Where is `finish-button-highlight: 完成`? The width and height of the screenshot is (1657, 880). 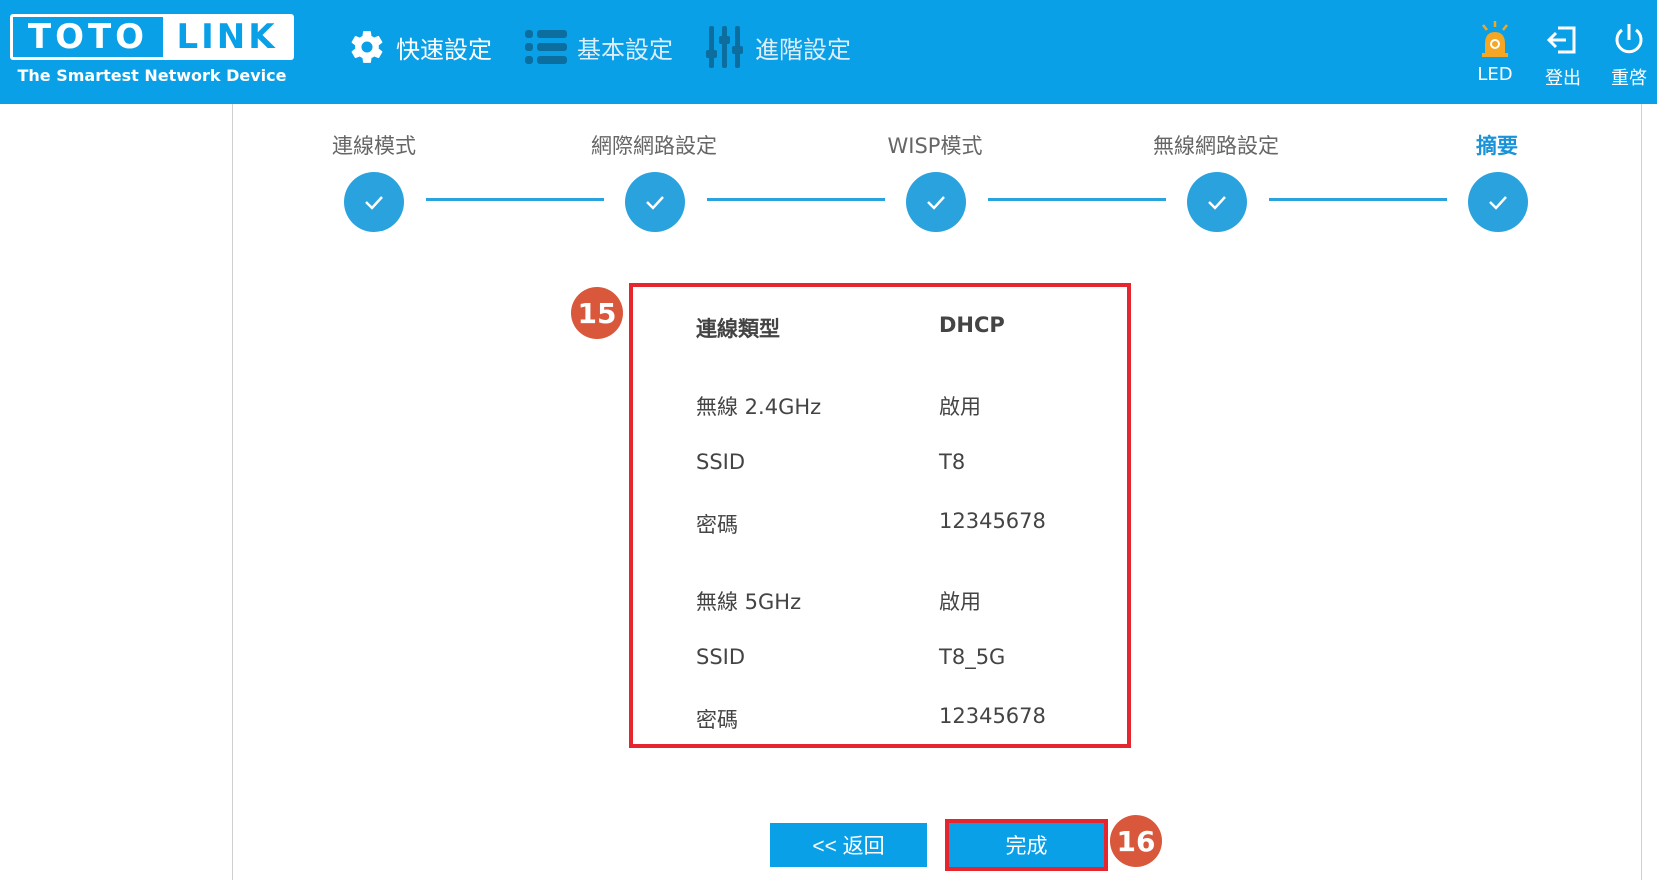
finish-button-highlight: 完成 is located at coordinates (1026, 845).